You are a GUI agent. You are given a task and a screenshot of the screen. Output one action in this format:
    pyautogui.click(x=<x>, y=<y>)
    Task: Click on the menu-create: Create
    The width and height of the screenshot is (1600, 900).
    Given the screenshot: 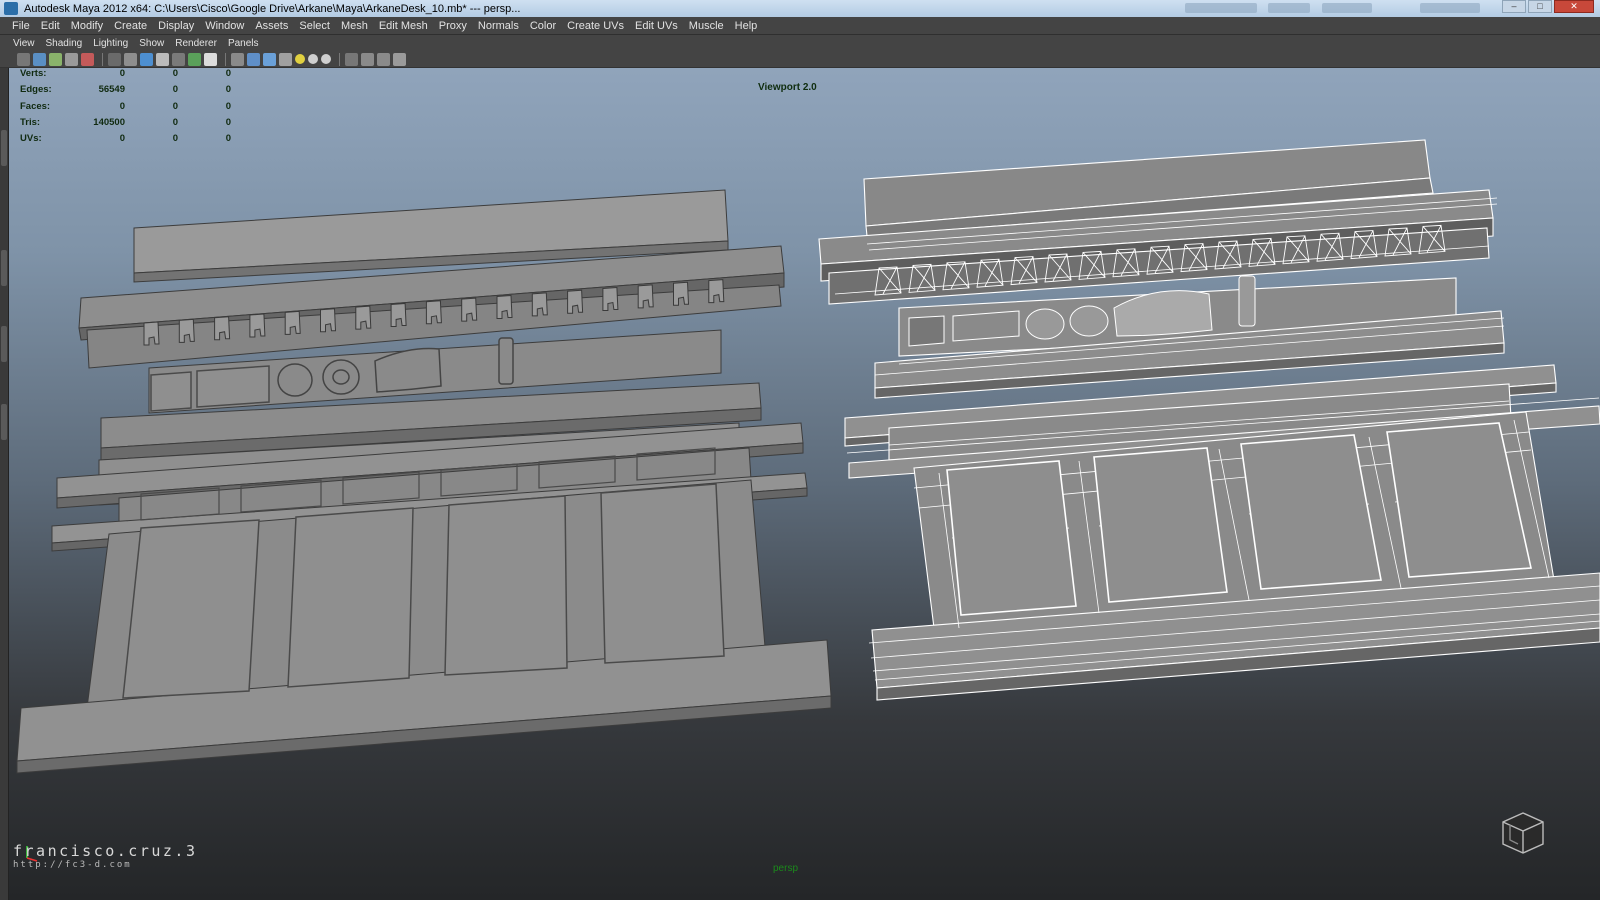 What is the action you would take?
    pyautogui.click(x=130, y=26)
    